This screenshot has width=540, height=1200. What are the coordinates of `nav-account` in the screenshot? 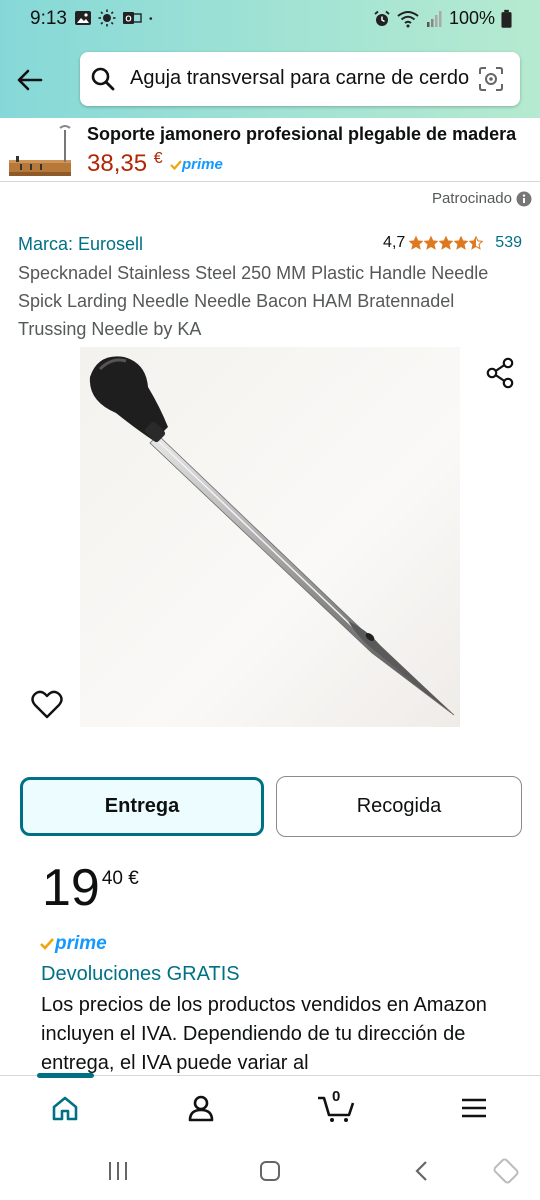 It's located at (201, 1108).